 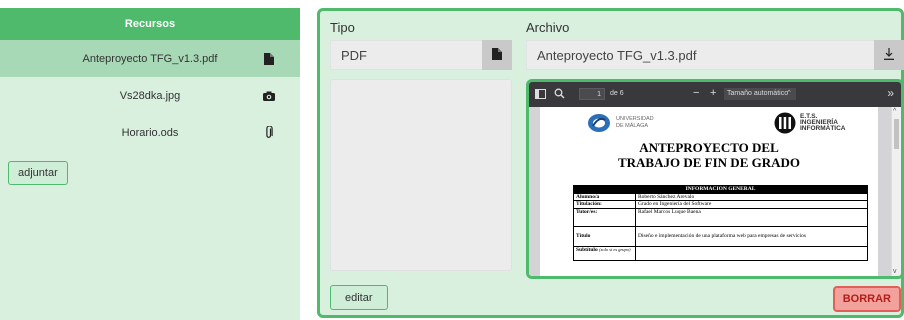 I want to click on resource-item-jpg: Vs28dka.jpg, so click(x=150, y=95).